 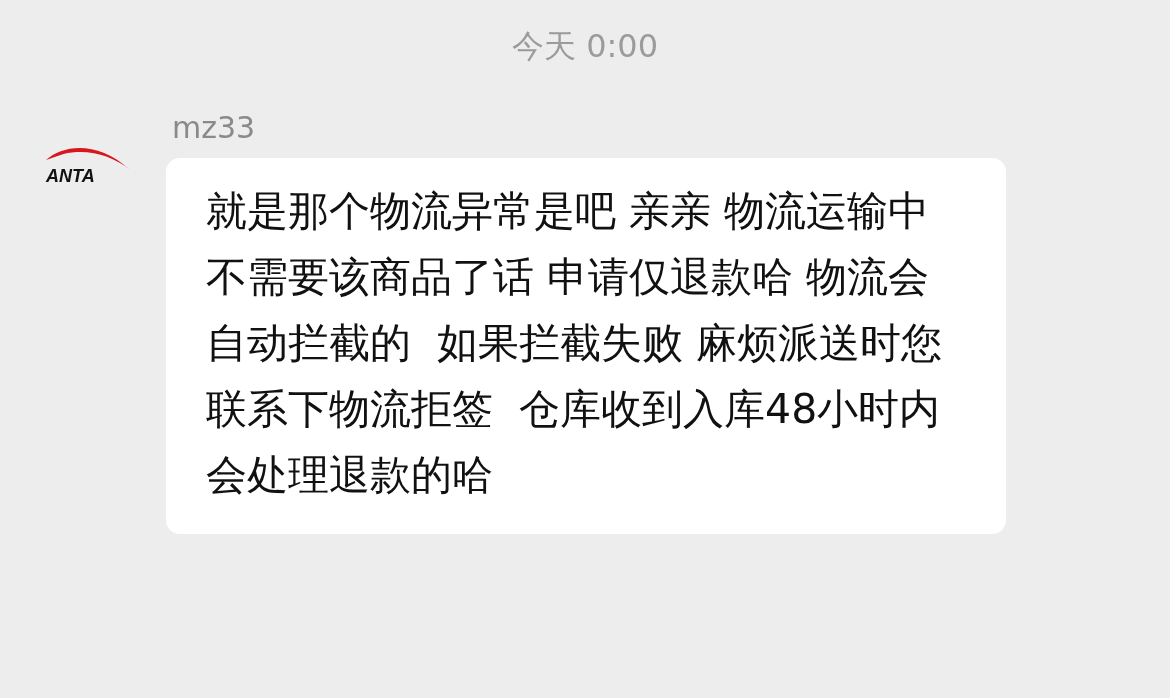 I want to click on avatar: ANTA, so click(x=90, y=172).